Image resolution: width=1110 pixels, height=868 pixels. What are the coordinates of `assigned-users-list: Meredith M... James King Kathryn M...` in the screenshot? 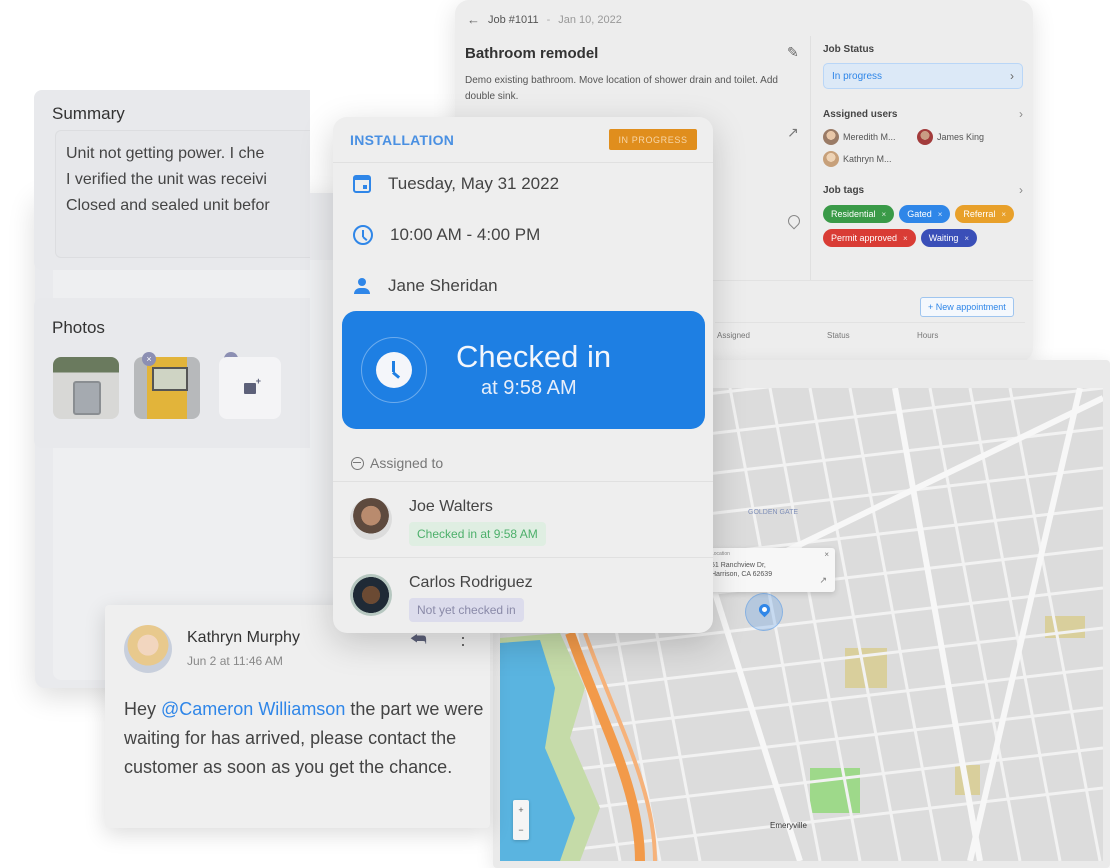 It's located at (923, 148).